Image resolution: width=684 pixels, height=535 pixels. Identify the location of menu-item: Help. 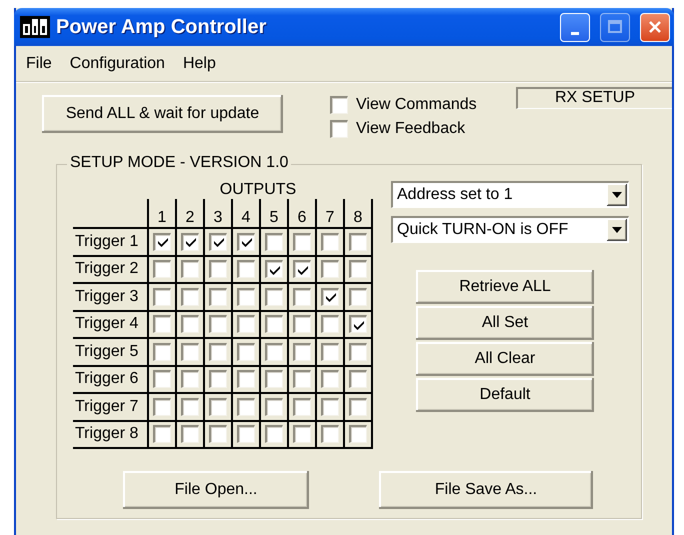
(204, 64).